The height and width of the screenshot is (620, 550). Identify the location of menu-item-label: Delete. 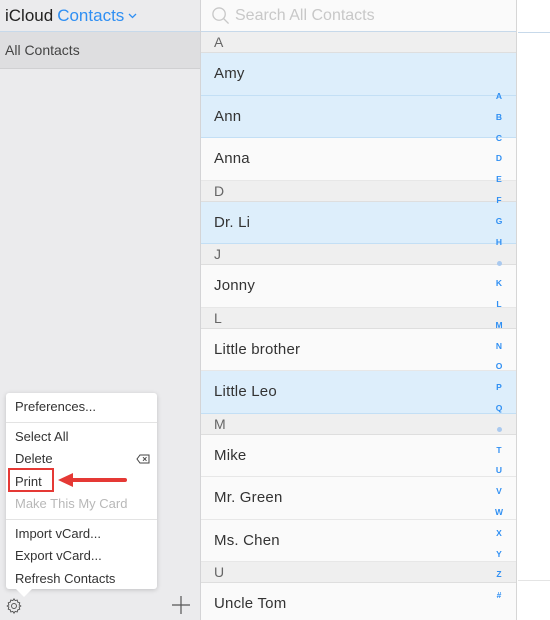
(34, 458).